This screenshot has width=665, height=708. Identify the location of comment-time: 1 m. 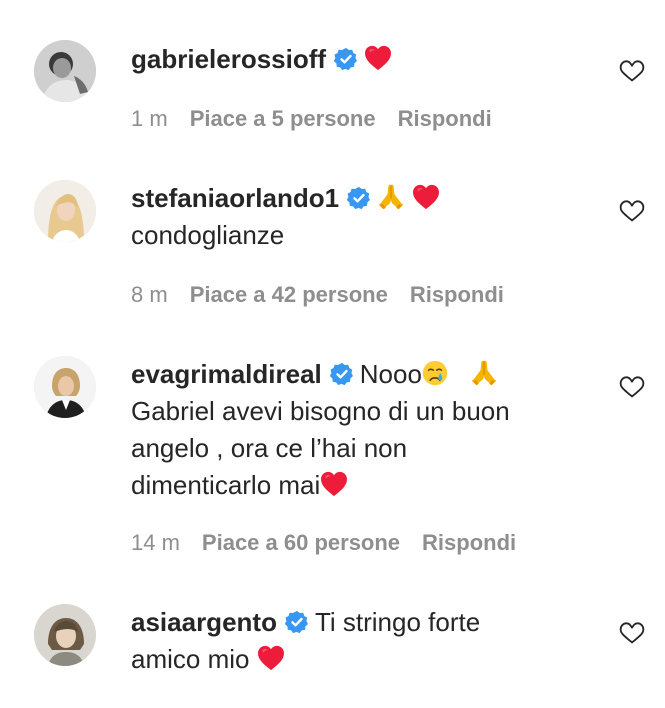
(149, 118).